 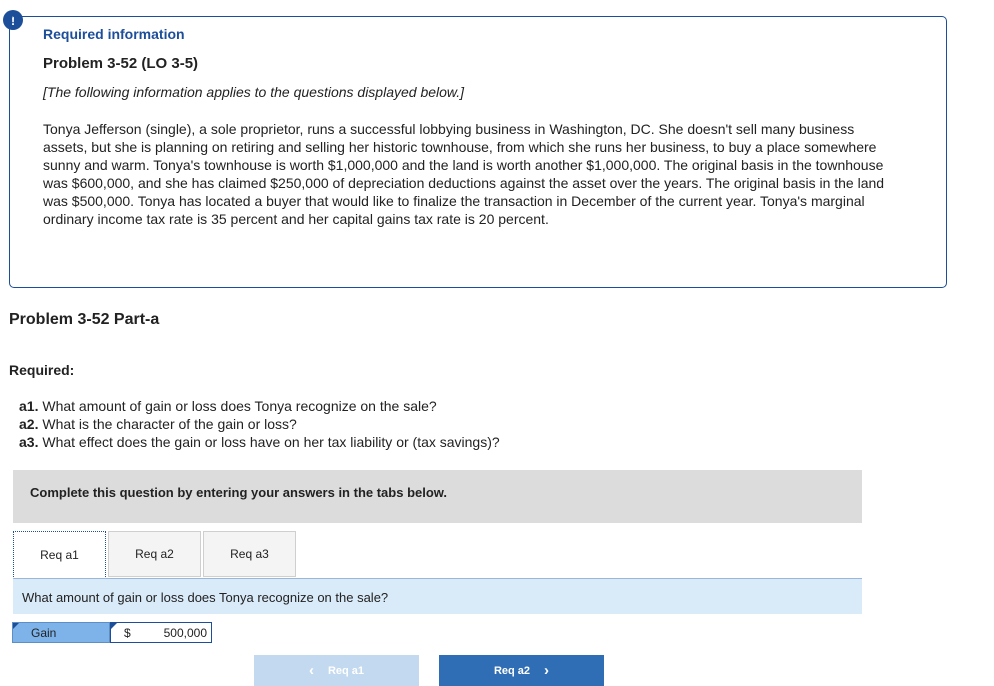 I want to click on question-label: a1., so click(x=29, y=406).